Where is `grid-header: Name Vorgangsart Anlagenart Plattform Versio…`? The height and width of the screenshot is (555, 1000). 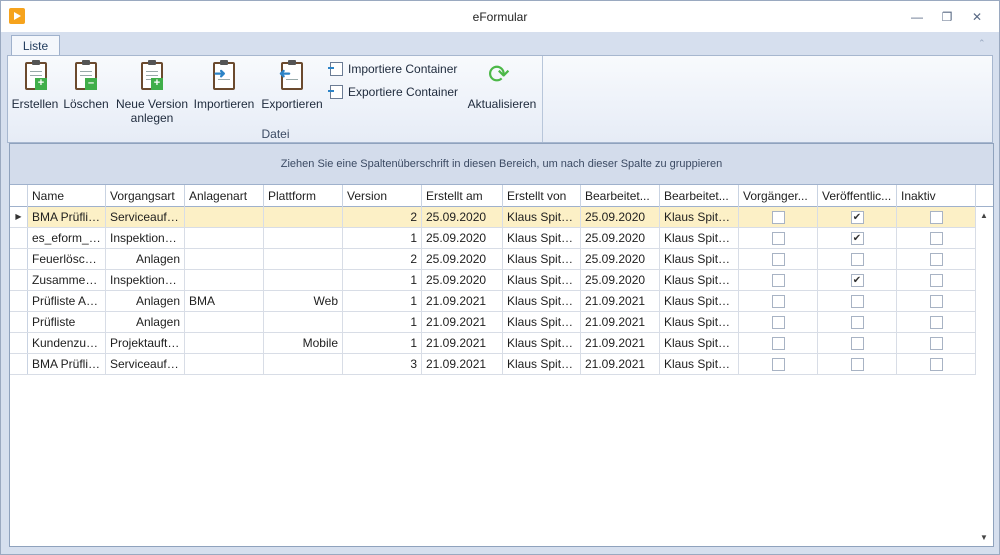 grid-header: Name Vorgangsart Anlagenart Plattform Versio… is located at coordinates (501, 196).